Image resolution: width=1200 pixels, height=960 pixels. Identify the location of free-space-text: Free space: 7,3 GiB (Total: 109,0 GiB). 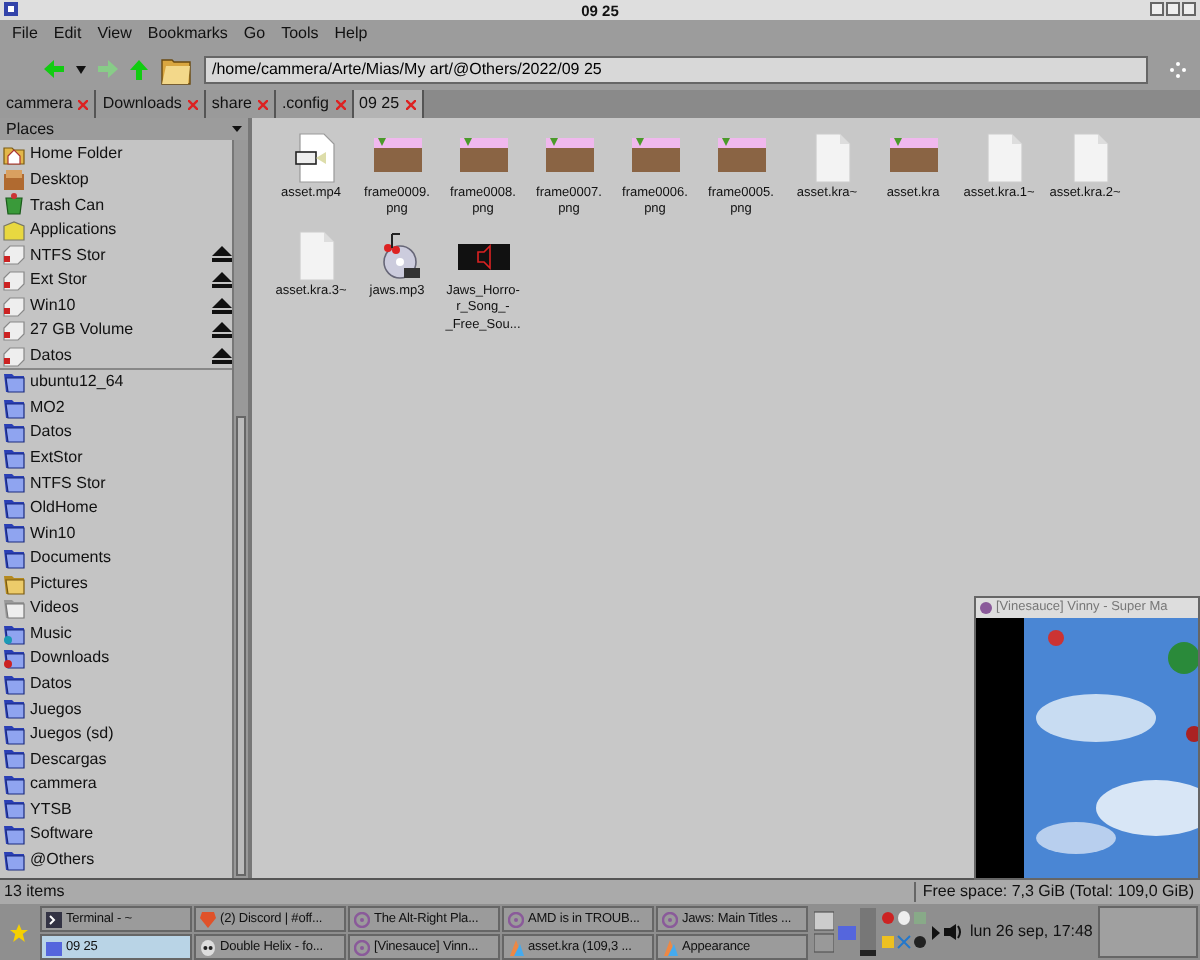
(1057, 892).